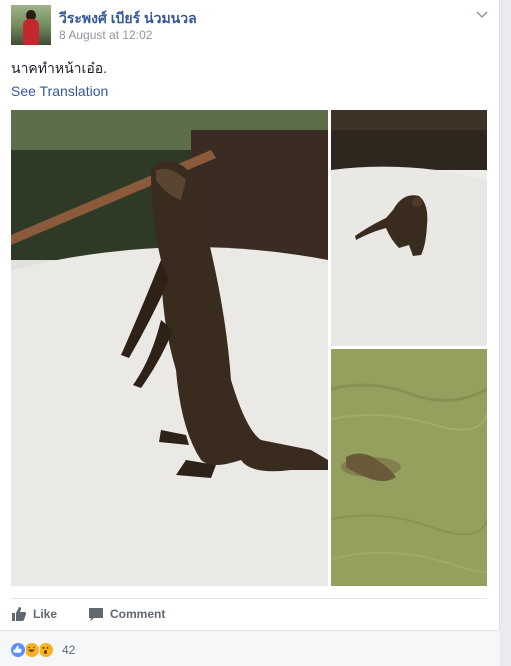  I want to click on reaction-count: 42, so click(68, 650).